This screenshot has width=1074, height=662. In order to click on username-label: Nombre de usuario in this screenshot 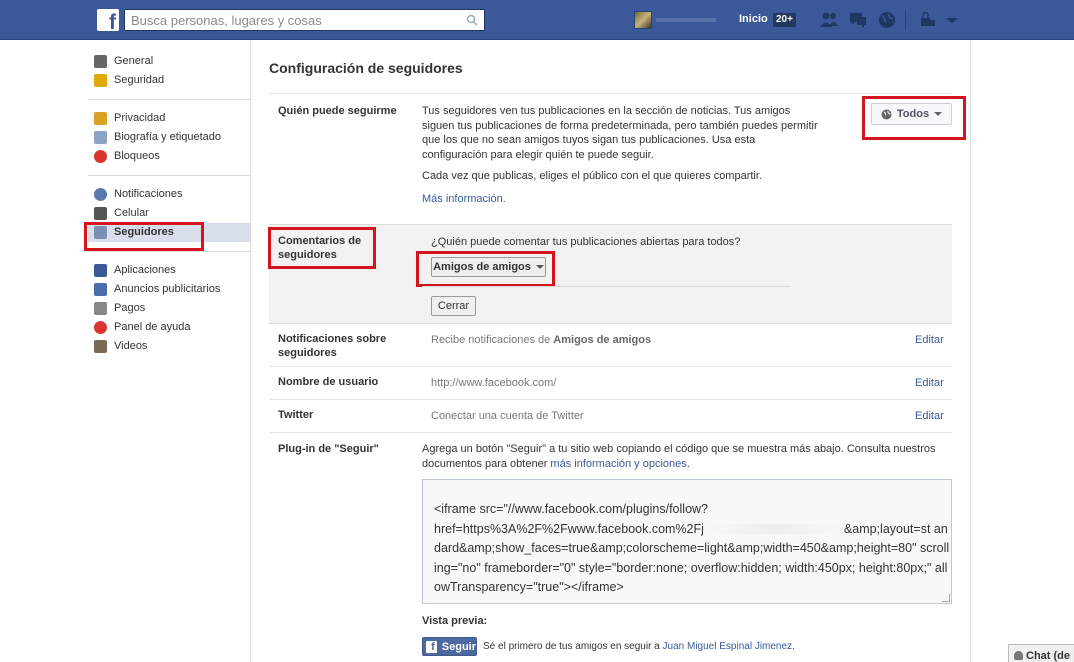, I will do `click(328, 382)`.